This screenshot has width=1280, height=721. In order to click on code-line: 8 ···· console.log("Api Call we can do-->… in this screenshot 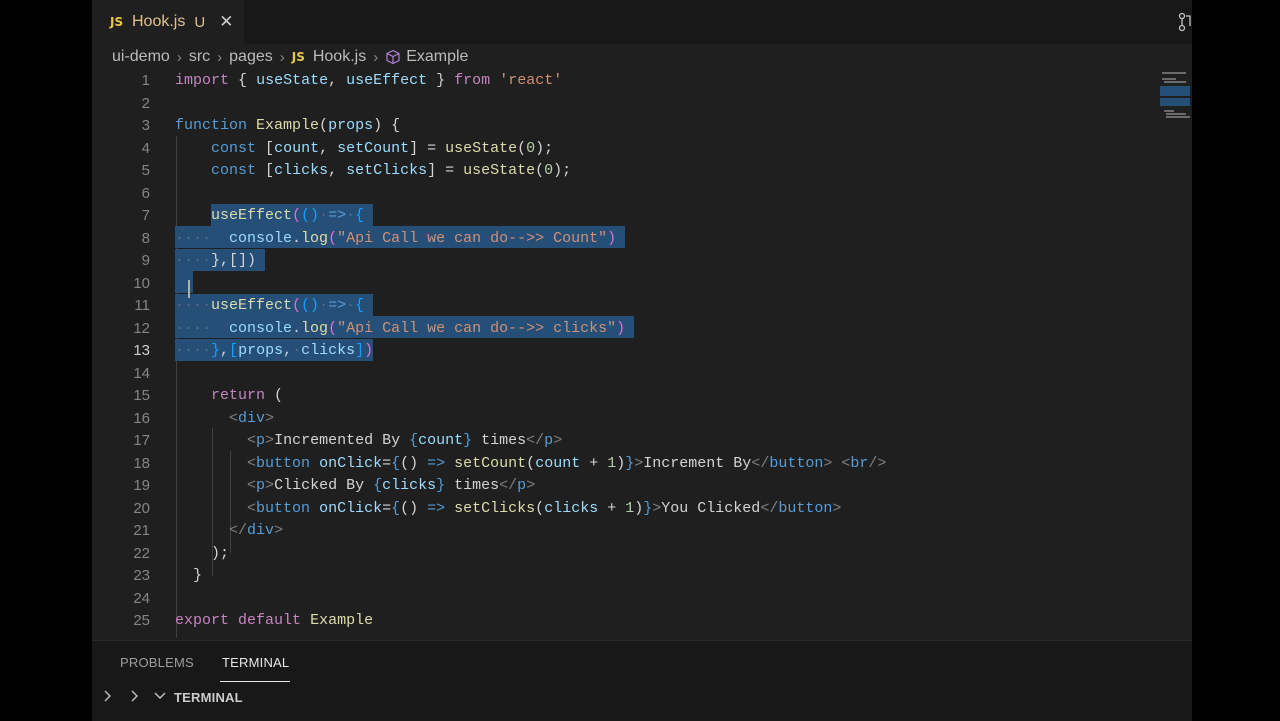, I will do `click(626, 239)`.